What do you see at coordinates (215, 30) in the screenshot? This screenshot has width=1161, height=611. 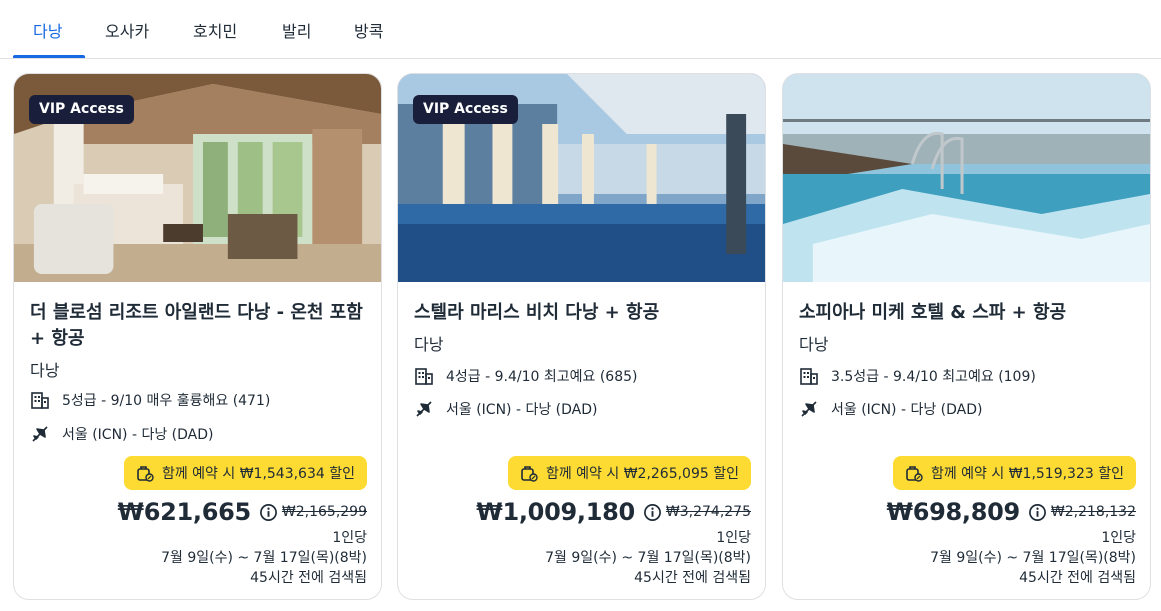 I see `tab-hochiminh: 호치민` at bounding box center [215, 30].